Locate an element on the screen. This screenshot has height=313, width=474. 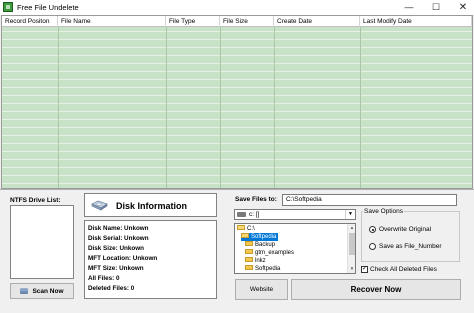
title-bar: Free File Undelete — ☐ ✕ is located at coordinates (237, 7).